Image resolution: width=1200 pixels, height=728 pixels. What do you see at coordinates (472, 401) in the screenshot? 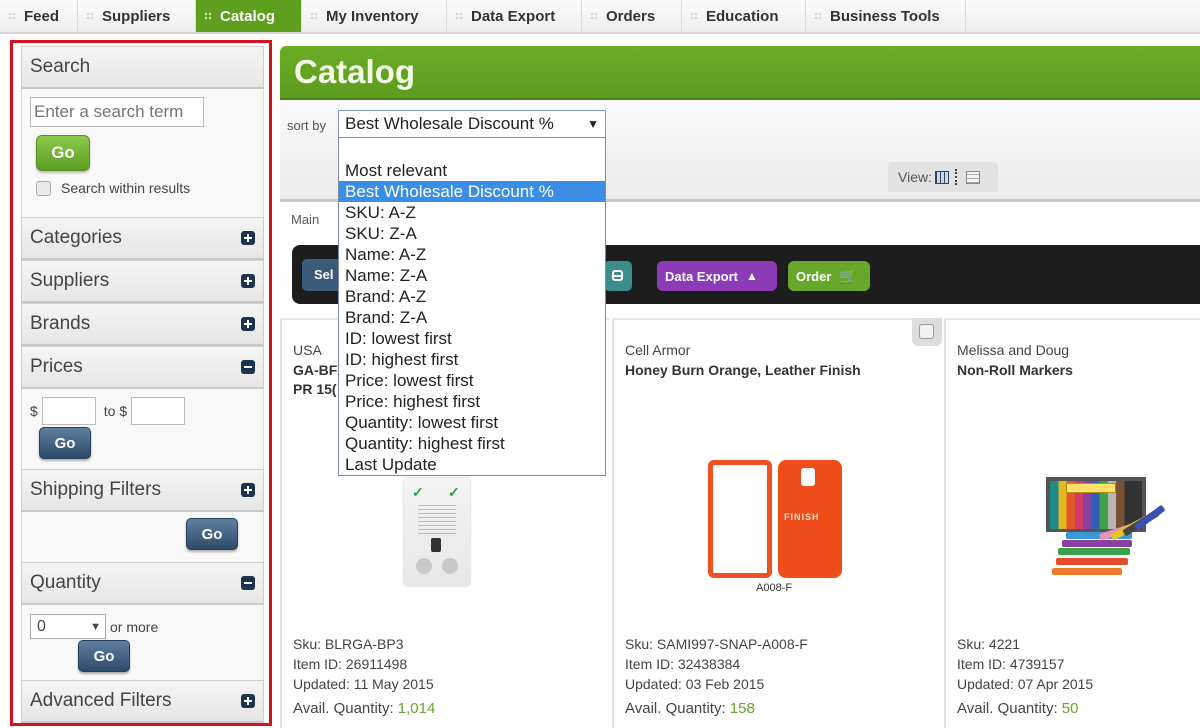
I see `sort-option: Price: highest first` at bounding box center [472, 401].